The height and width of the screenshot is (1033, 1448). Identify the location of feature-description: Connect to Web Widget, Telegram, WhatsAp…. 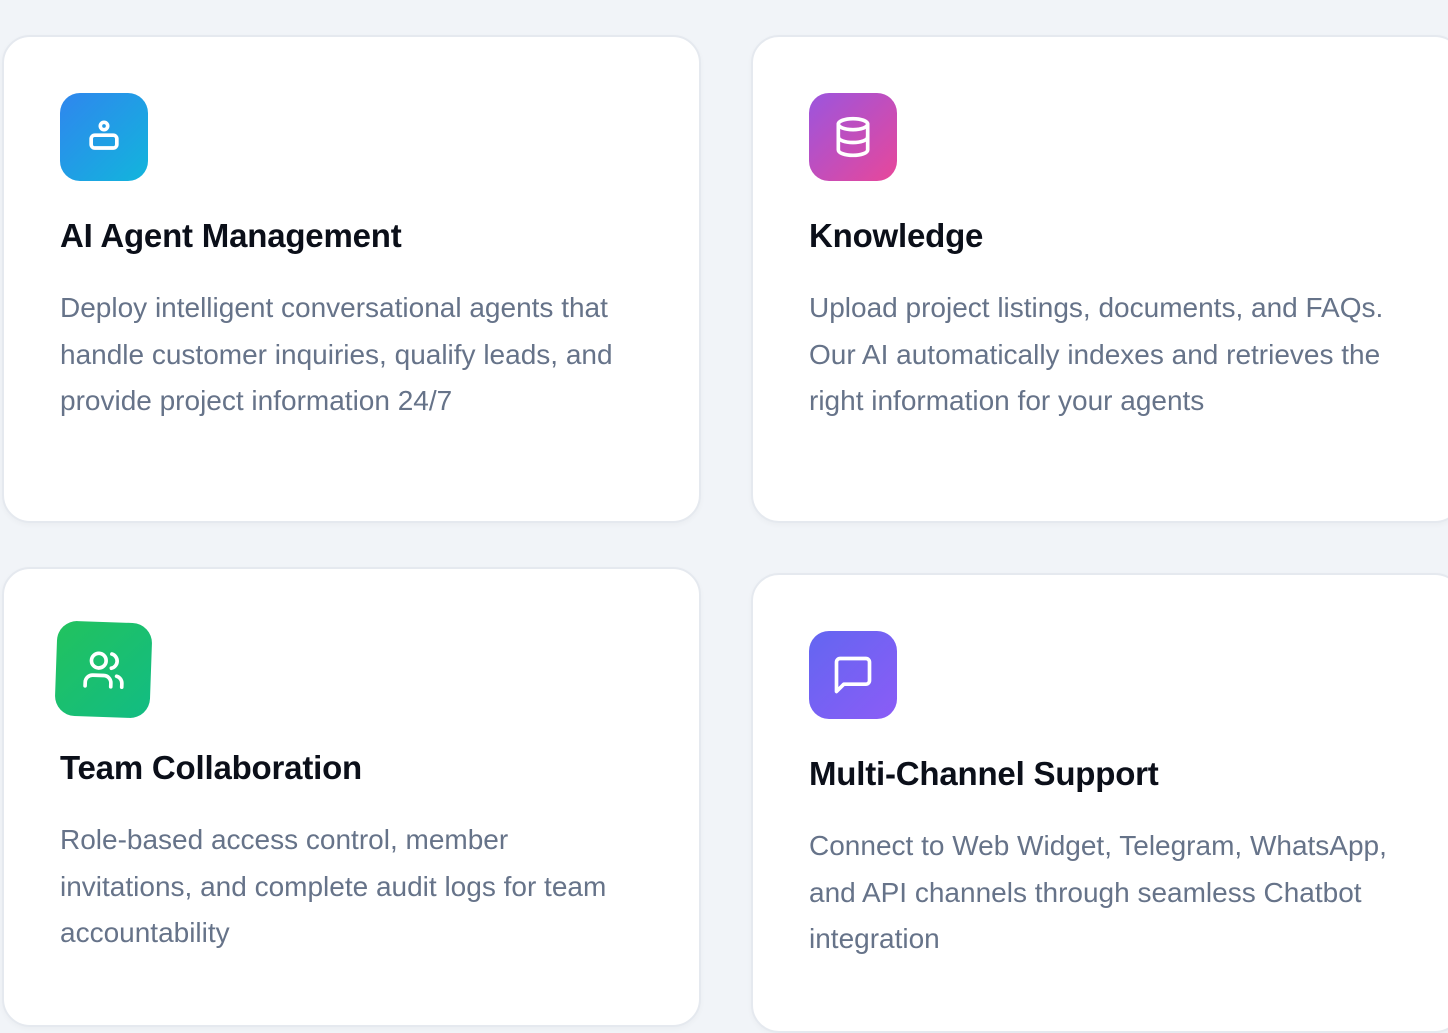
(1098, 892).